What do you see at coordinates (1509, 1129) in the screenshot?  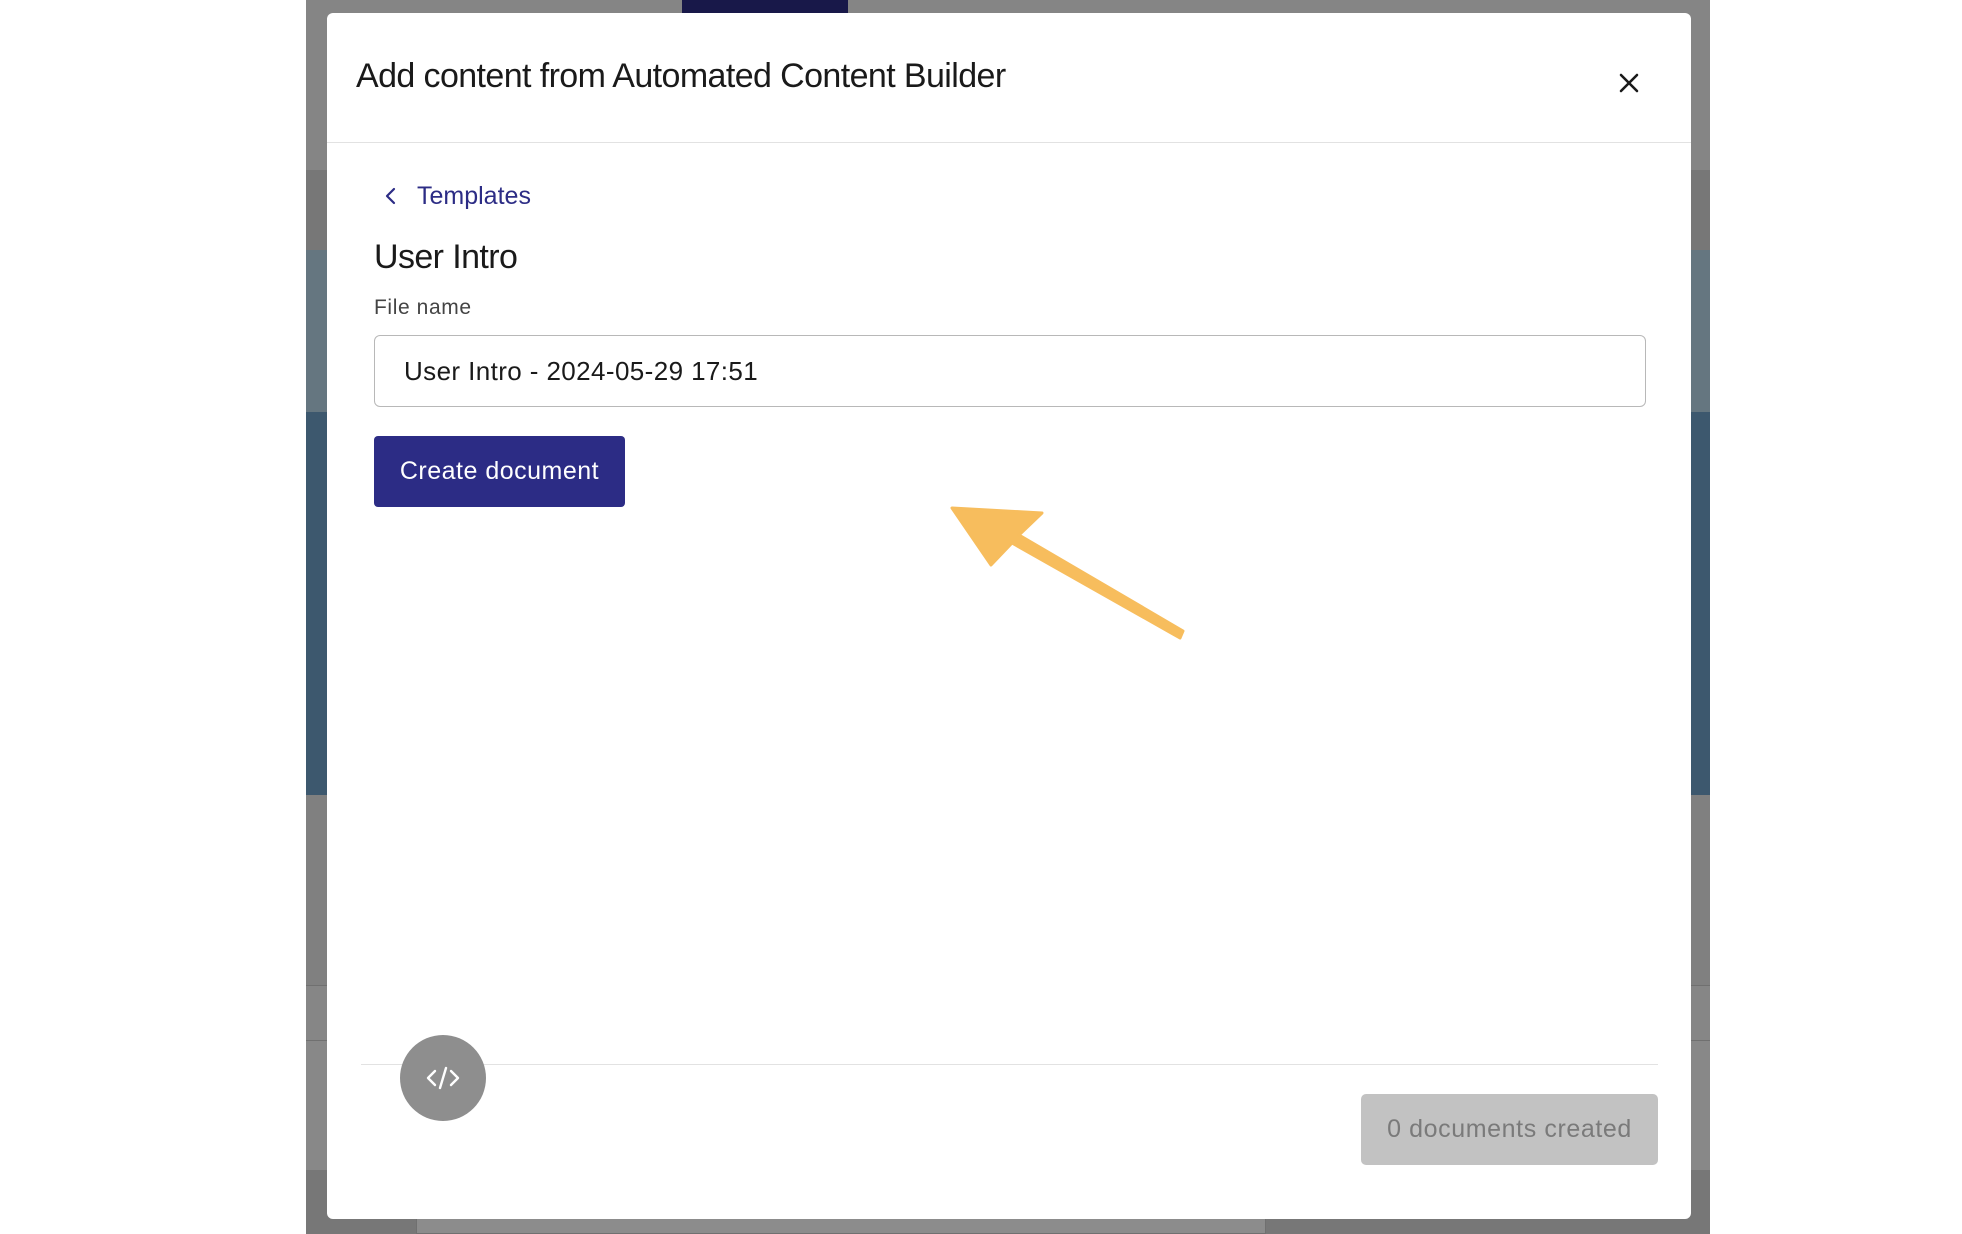 I see `documents-created-button: 0 documents created` at bounding box center [1509, 1129].